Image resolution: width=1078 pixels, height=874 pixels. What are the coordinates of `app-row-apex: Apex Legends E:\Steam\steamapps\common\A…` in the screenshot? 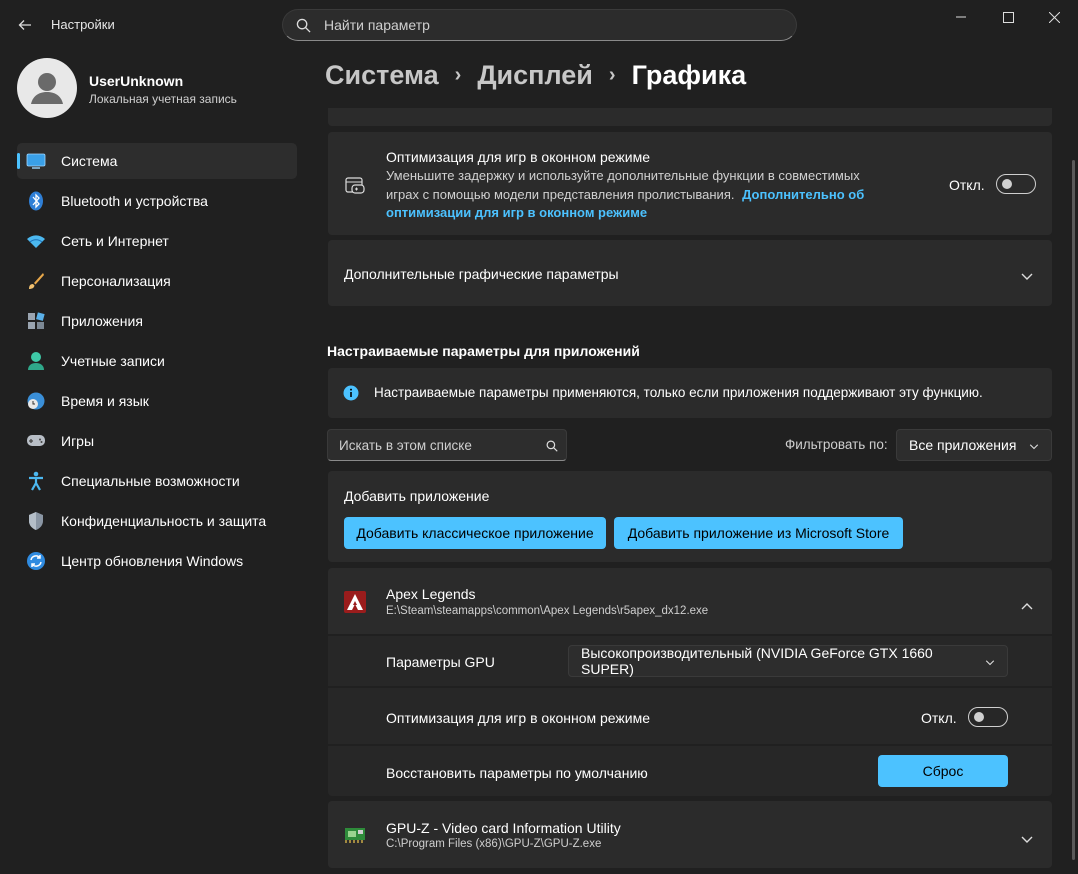 It's located at (690, 601).